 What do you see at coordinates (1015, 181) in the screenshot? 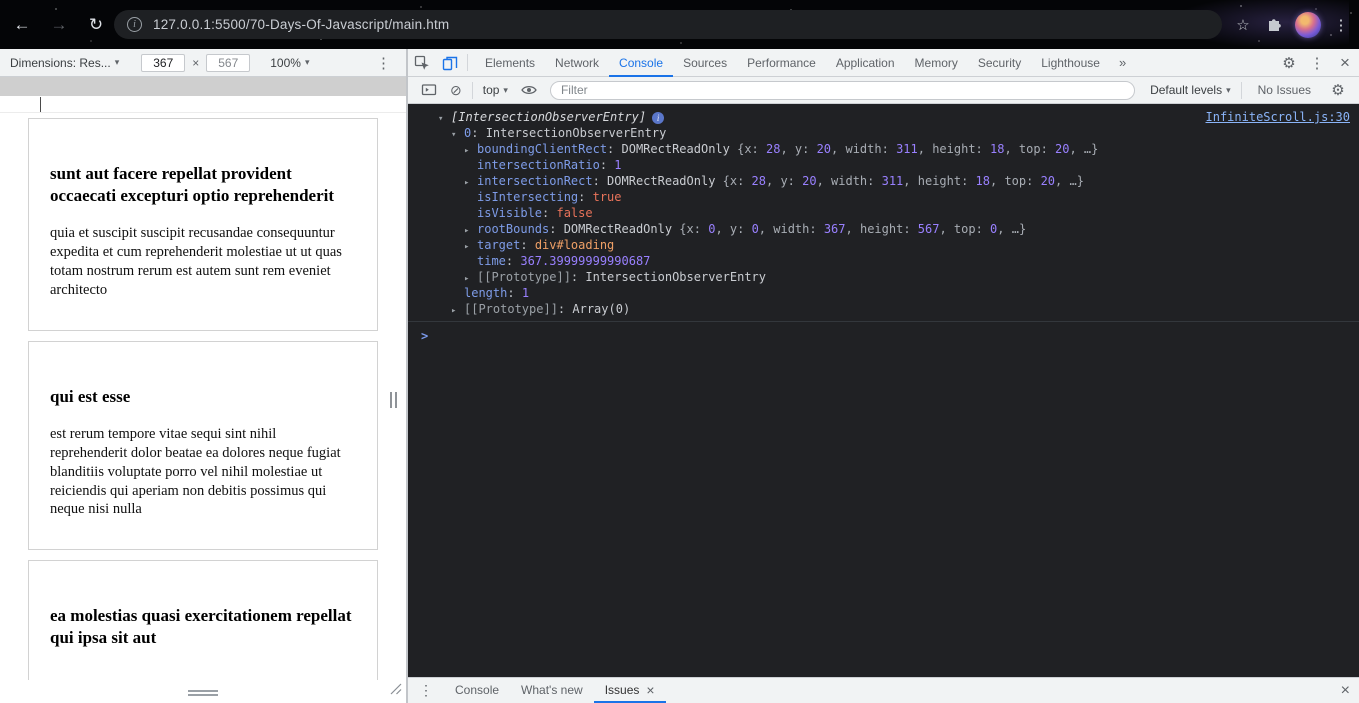
I see `console-text: , top:` at bounding box center [1015, 181].